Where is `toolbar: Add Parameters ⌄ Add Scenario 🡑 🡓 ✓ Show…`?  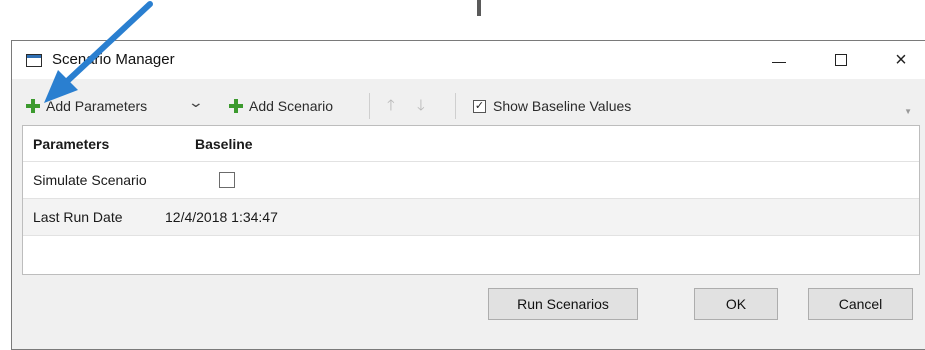 toolbar: Add Parameters ⌄ Add Scenario 🡑 🡓 ✓ Show… is located at coordinates (468, 106).